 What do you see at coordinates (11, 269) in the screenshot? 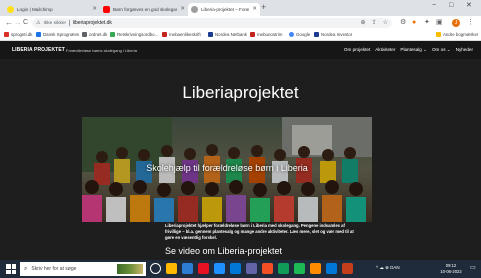
I see `windows-start-icon` at bounding box center [11, 269].